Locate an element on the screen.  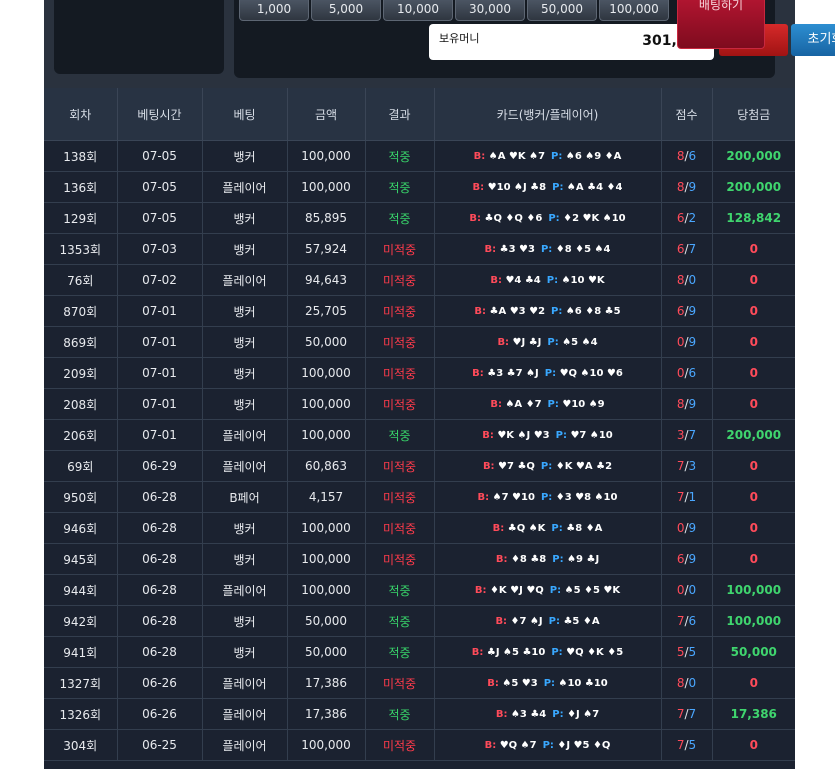
player-score: 9 is located at coordinates (692, 559).